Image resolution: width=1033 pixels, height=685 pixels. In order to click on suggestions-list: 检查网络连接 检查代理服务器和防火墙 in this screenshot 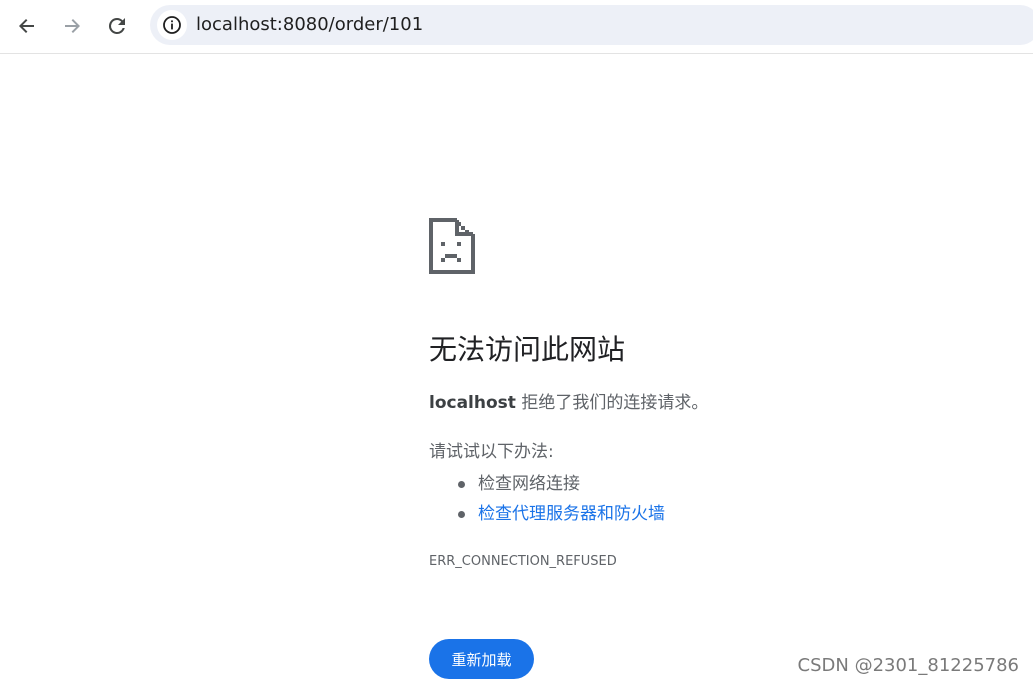, I will do `click(547, 499)`.